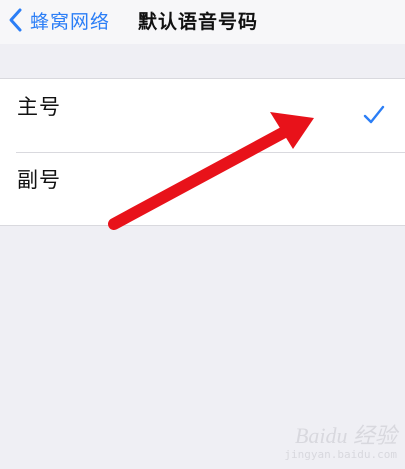 The width and height of the screenshot is (405, 469). What do you see at coordinates (39, 180) in the screenshot?
I see `option-secondary-label: 副号` at bounding box center [39, 180].